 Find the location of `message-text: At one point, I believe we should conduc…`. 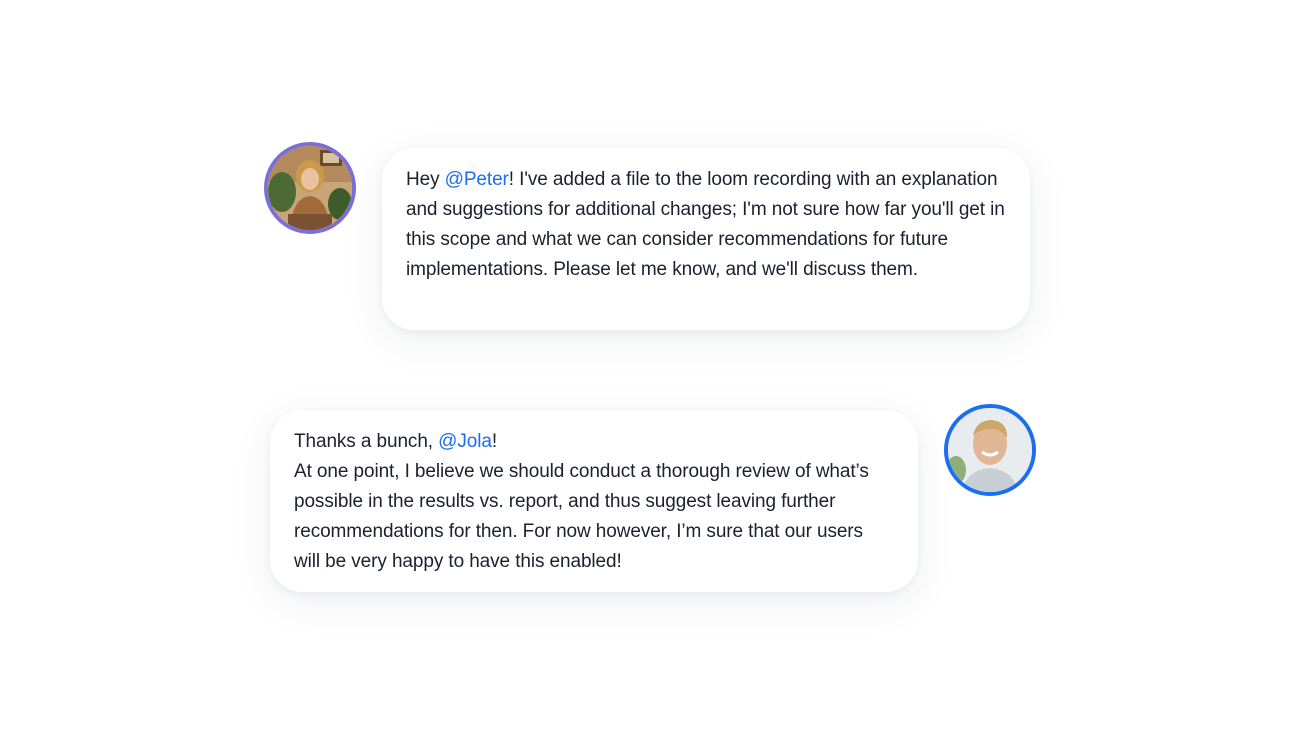

message-text: At one point, I believe we should conduc… is located at coordinates (584, 516).